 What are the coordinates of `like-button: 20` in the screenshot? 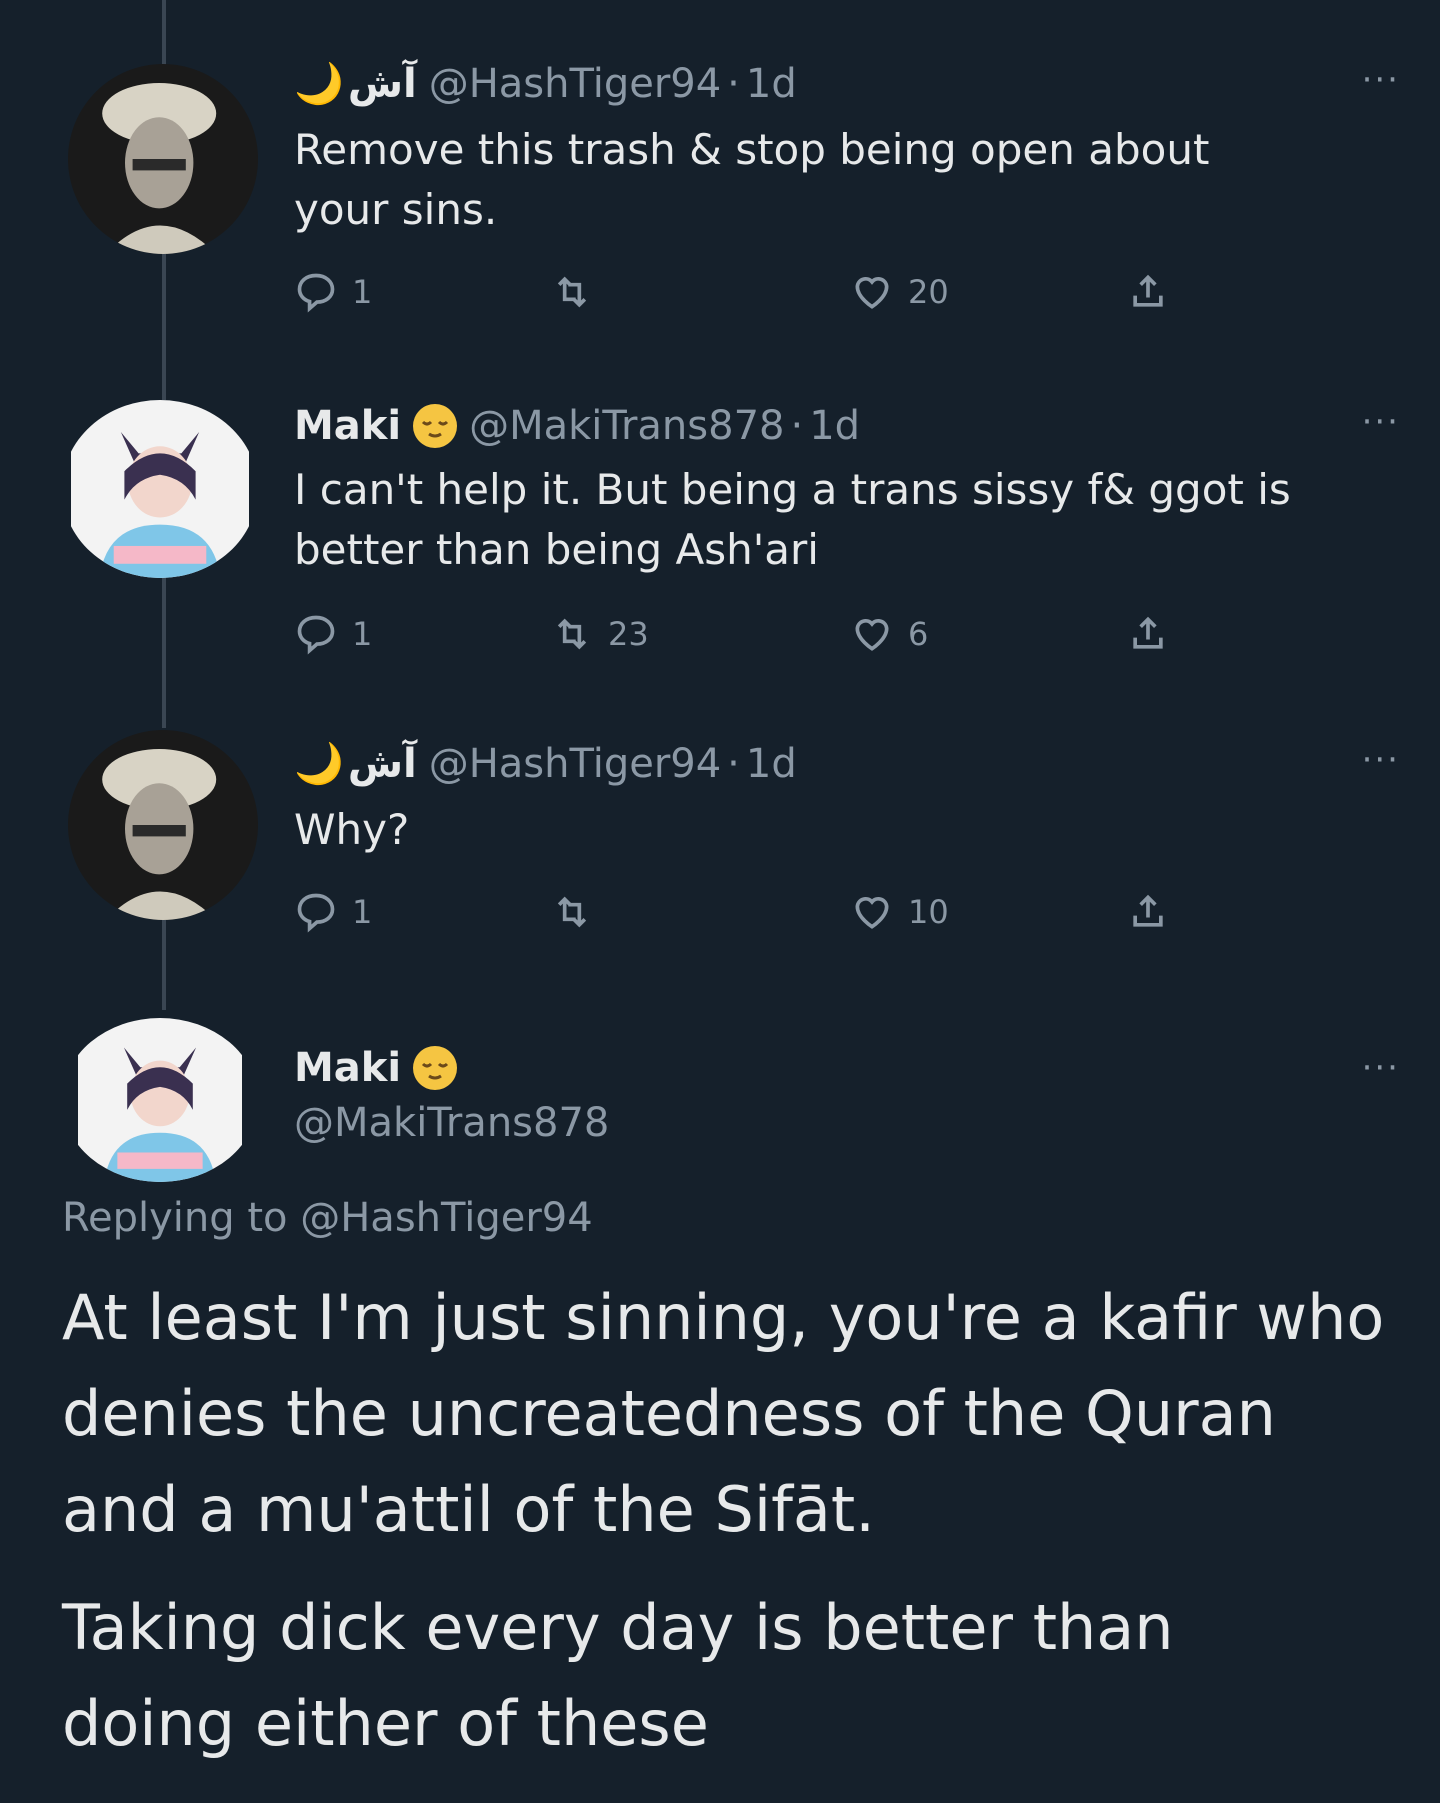 It's located at (899, 292).